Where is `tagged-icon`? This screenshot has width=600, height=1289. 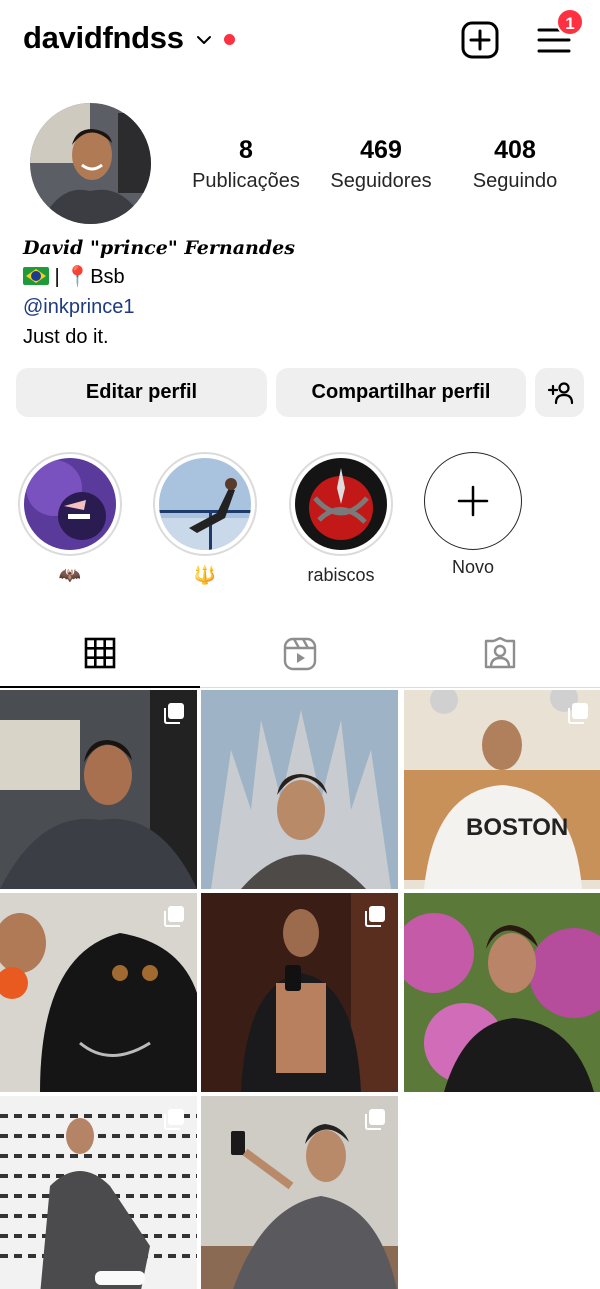 tagged-icon is located at coordinates (500, 653).